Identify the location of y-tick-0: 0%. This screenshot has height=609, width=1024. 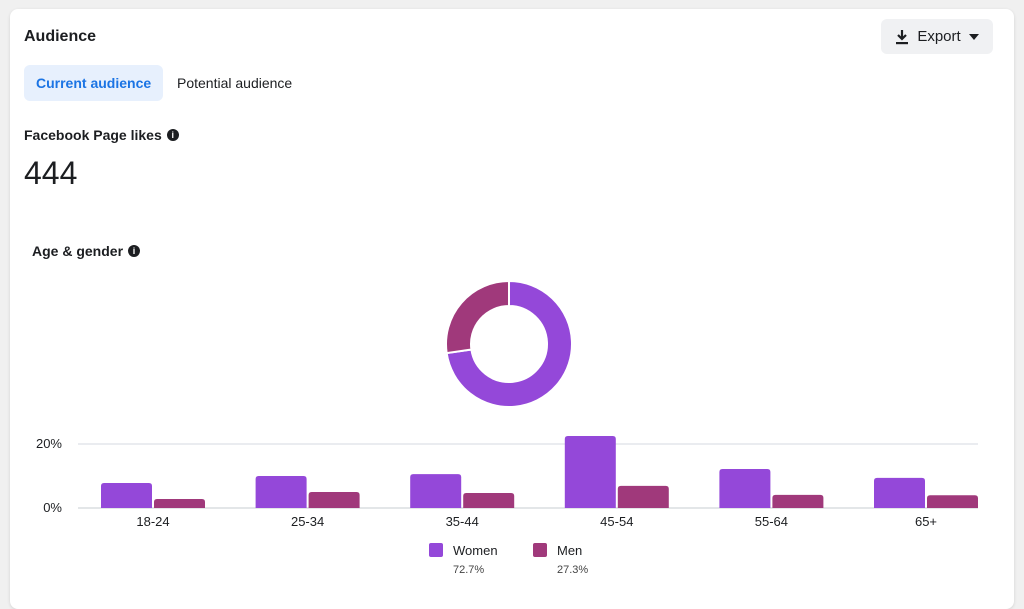
(52, 507).